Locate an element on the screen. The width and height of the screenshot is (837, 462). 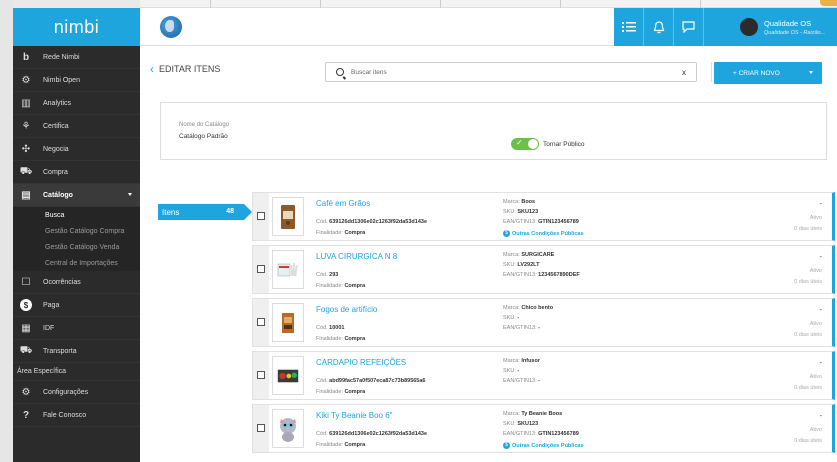
ean-value: GTIN123456789 is located at coordinates (558, 434).